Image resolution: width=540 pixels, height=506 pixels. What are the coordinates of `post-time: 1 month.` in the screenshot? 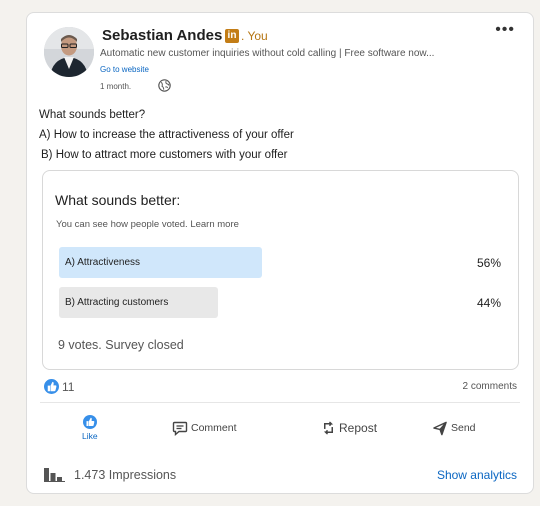 It's located at (116, 86).